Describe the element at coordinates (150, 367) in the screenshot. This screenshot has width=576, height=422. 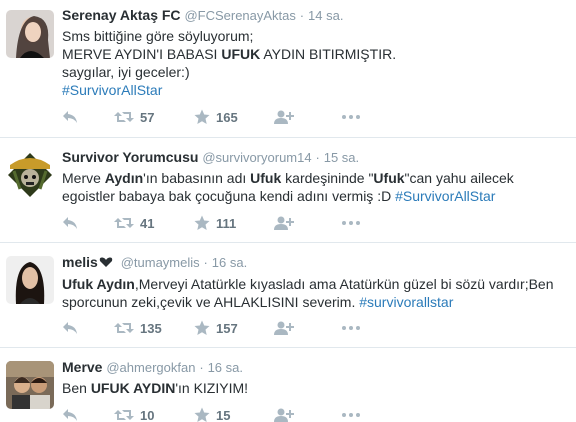
I see `username: @ahmergokfan` at that location.